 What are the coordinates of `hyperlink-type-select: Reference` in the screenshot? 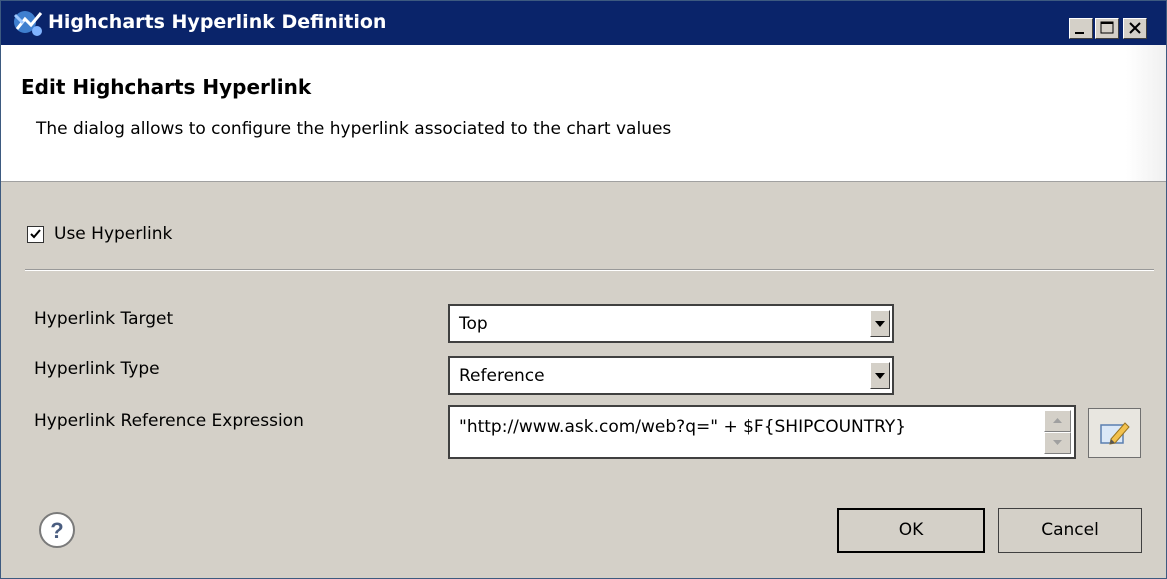 It's located at (671, 375).